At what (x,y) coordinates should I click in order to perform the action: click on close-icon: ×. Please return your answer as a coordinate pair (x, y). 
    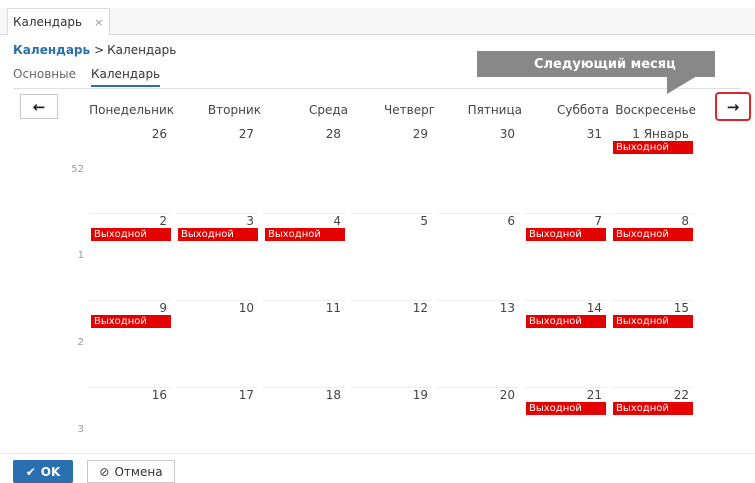
    Looking at the image, I should click on (98, 22).